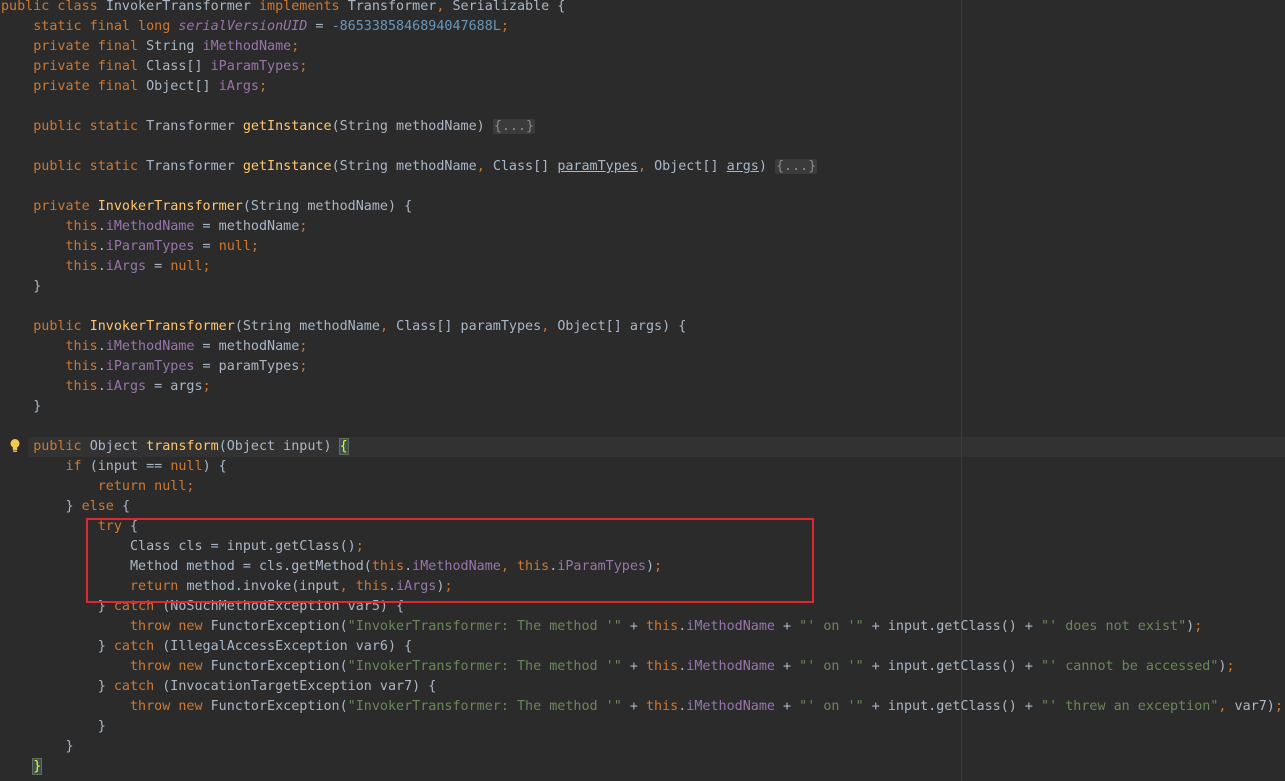 The height and width of the screenshot is (781, 1285). I want to click on code-line: try {, so click(69, 527).